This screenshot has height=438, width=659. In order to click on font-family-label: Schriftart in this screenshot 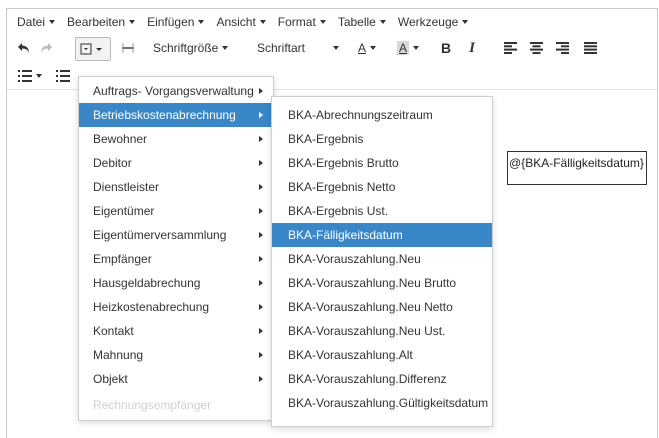, I will do `click(281, 48)`.